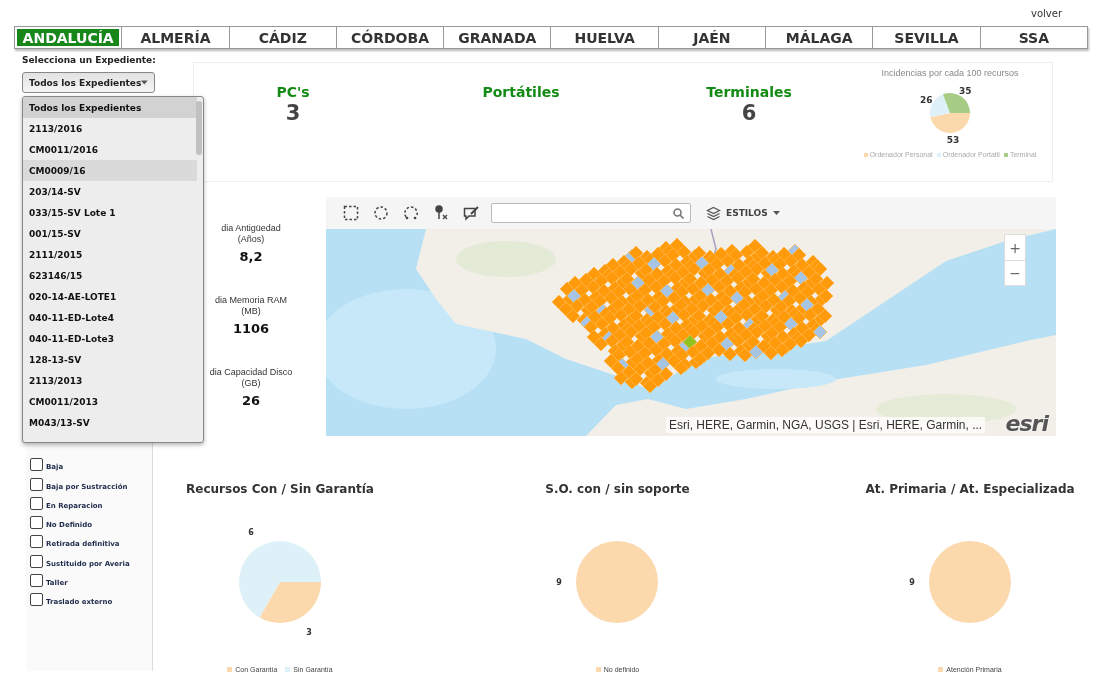 Image resolution: width=1117 pixels, height=689 pixels. I want to click on province-tab: CÓRDOBA, so click(389, 37).